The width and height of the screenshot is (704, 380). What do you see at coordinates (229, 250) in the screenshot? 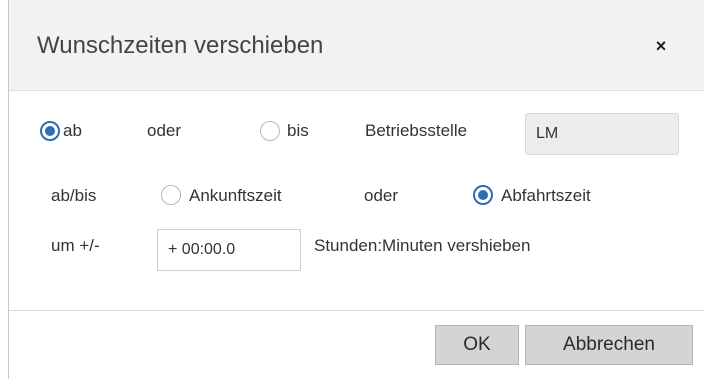
I see `offset-field` at bounding box center [229, 250].